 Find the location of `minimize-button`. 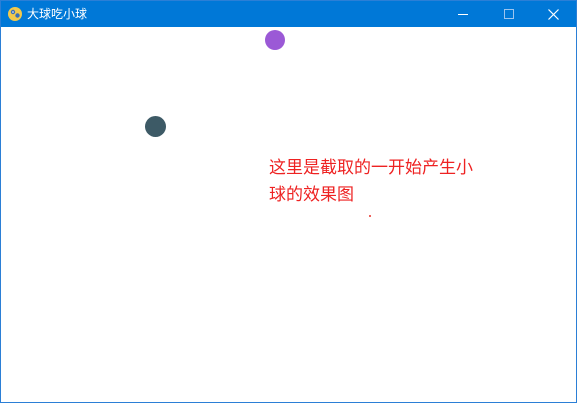

minimize-button is located at coordinates (463, 14).